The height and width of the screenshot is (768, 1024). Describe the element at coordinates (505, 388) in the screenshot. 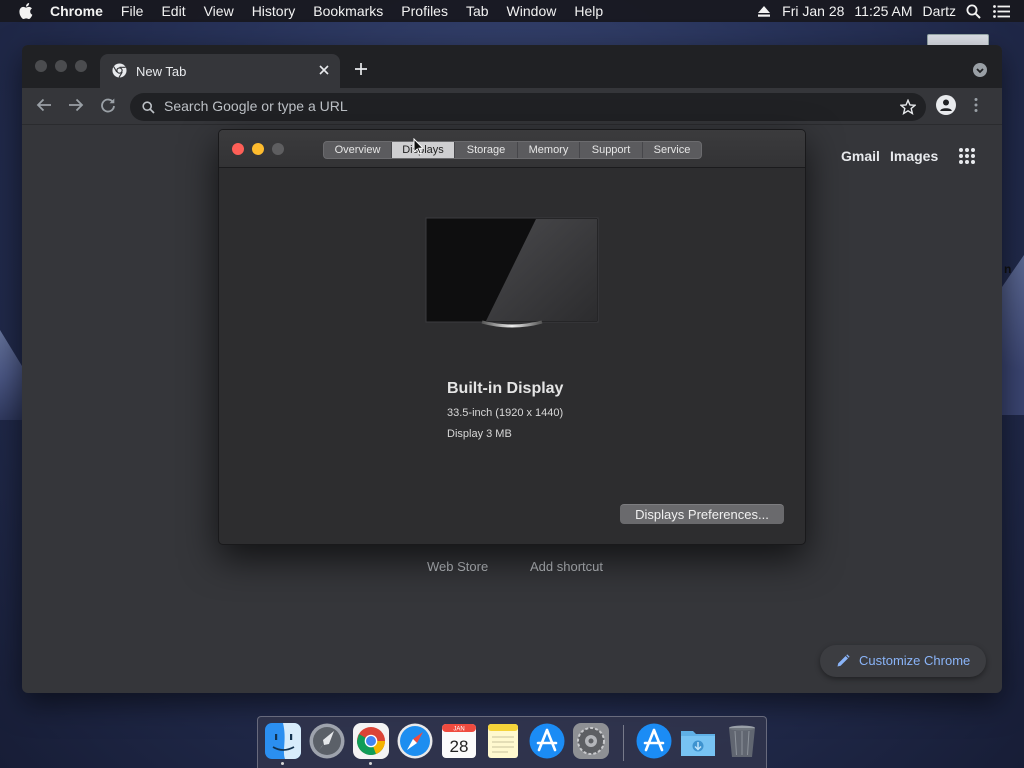

I see `display-name: Built-in Display` at that location.